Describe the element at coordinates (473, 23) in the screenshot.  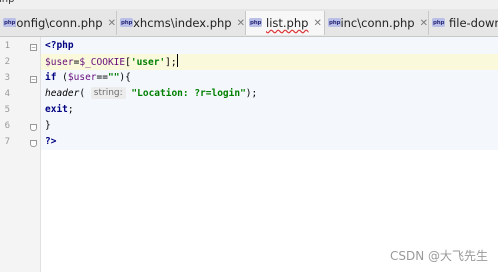
I see `tab-label: file-down` at that location.